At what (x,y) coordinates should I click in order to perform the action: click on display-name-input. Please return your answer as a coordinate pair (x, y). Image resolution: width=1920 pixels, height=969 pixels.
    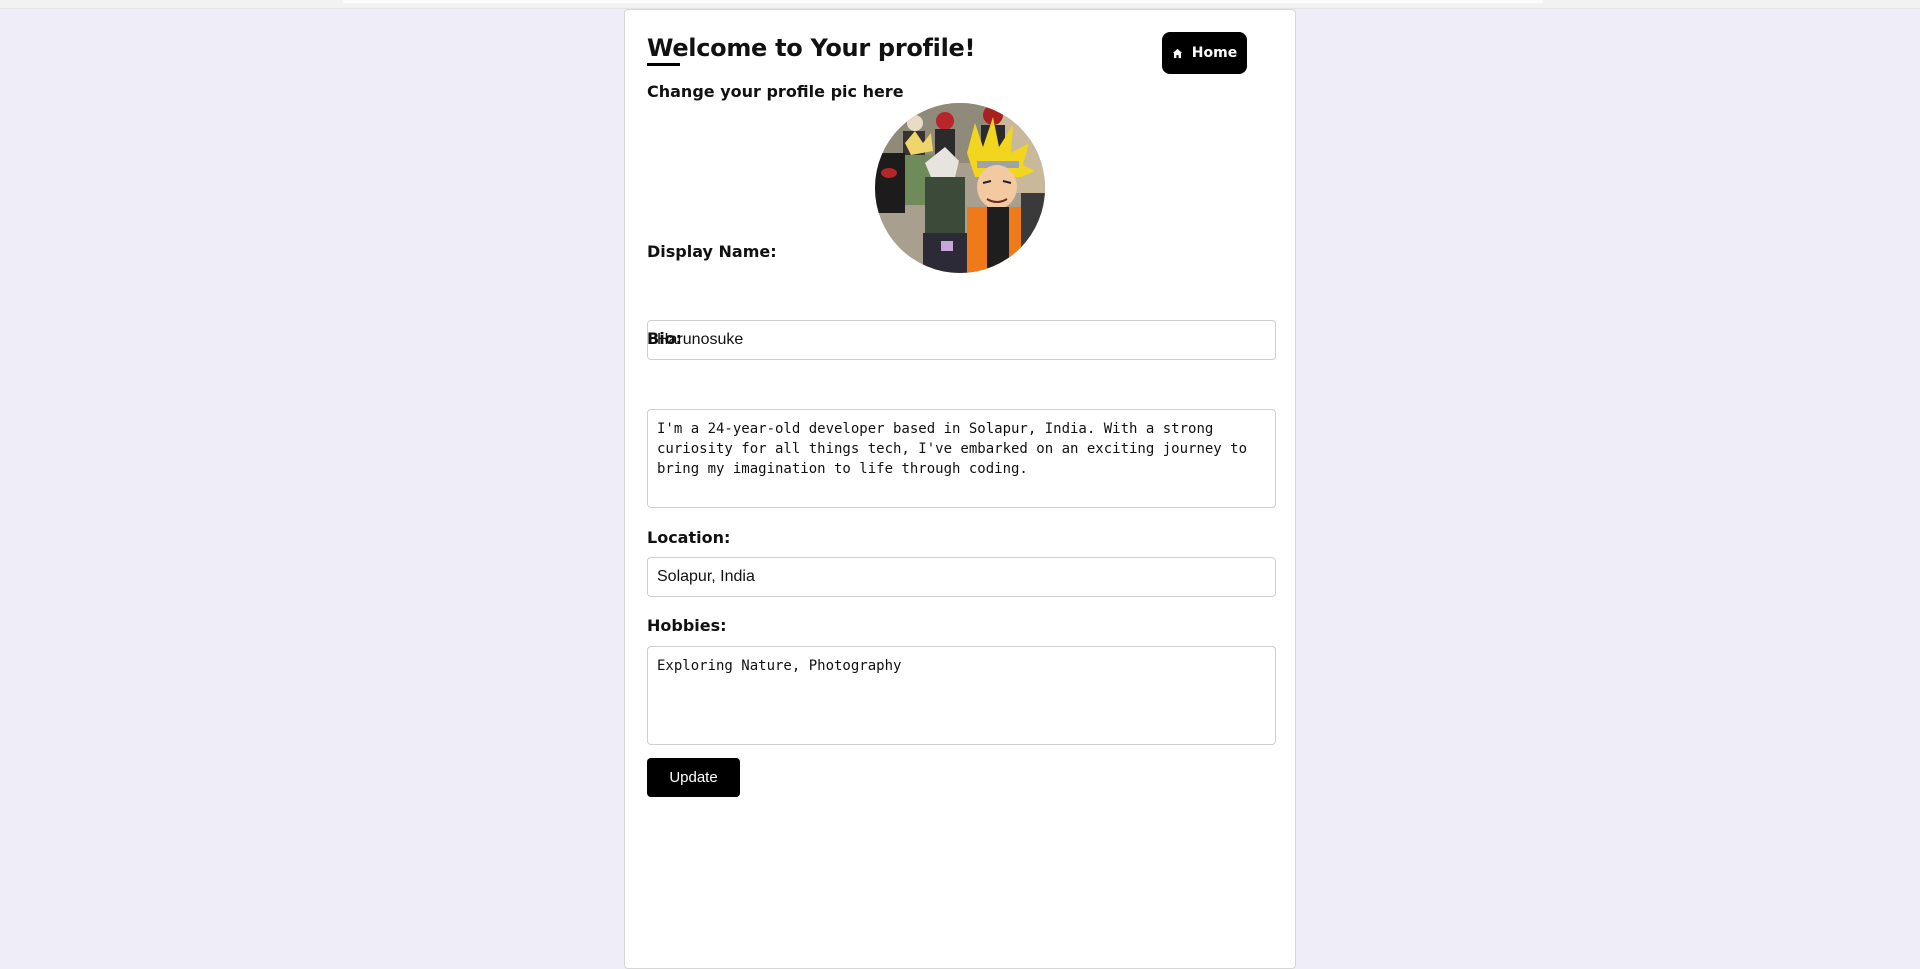
    Looking at the image, I should click on (961, 340).